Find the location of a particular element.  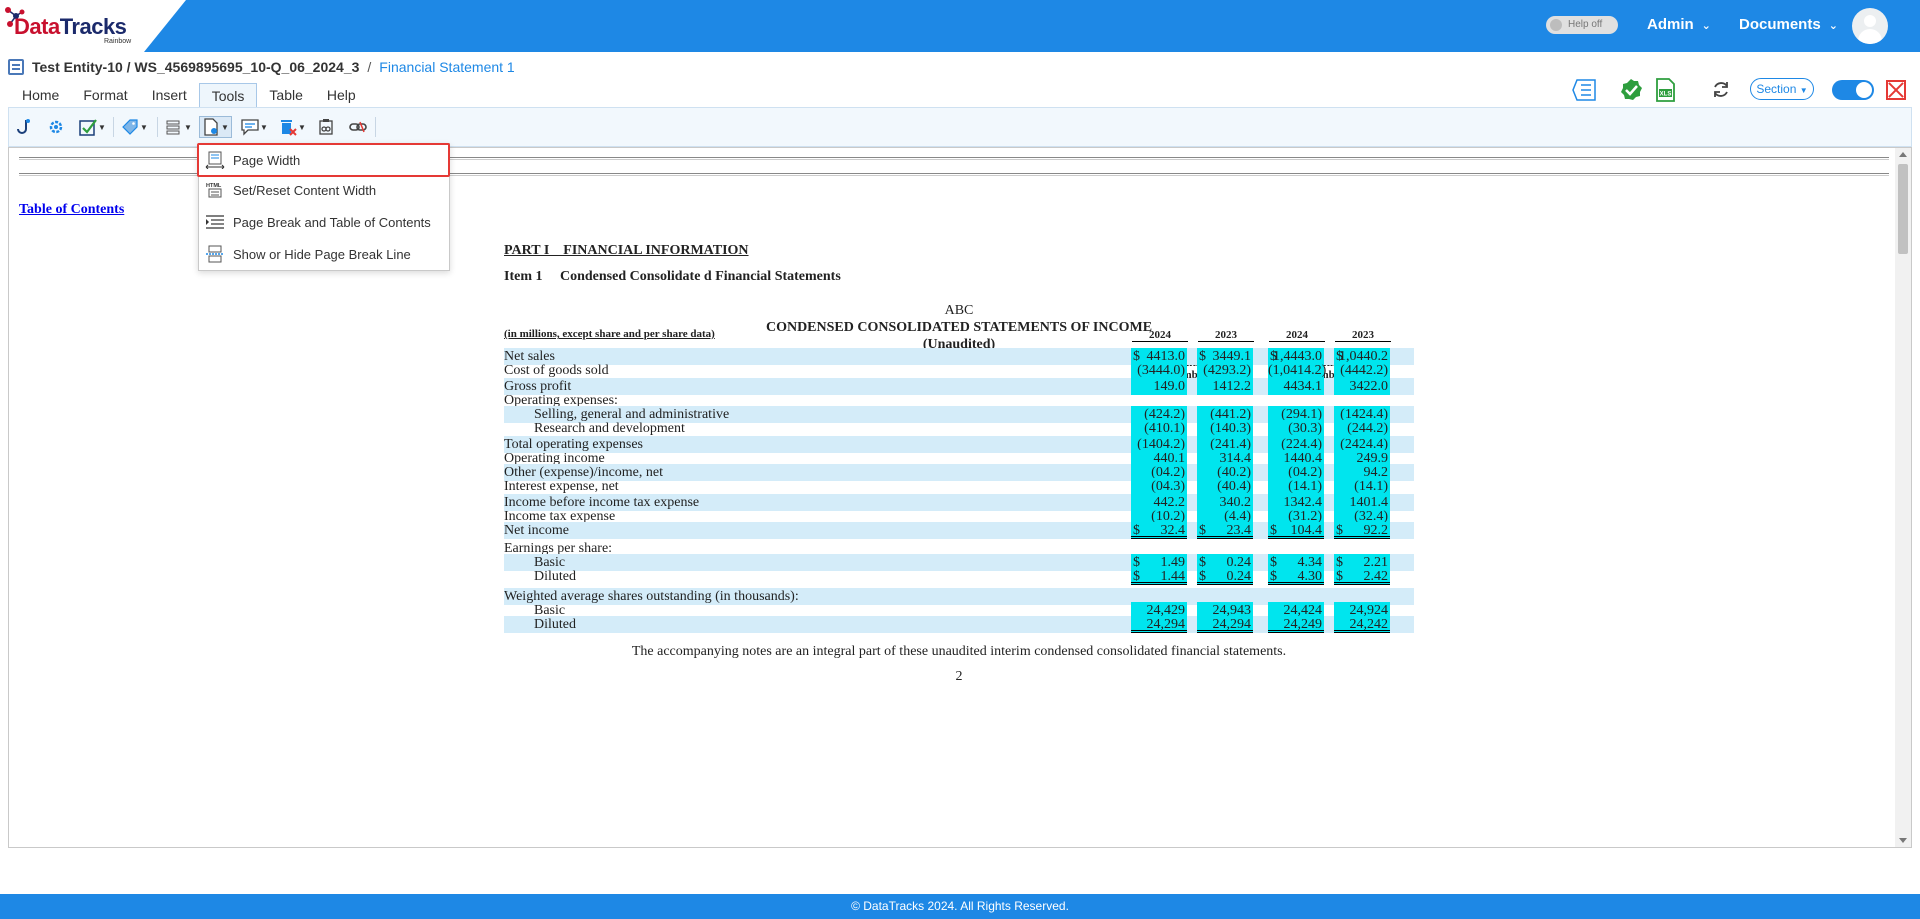

page-settings-icon is located at coordinates (211, 127).